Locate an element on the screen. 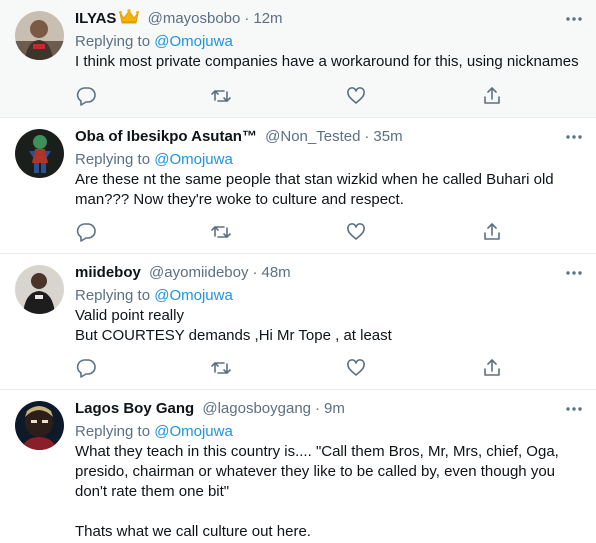 This screenshot has width=596, height=543. user-handle: @Non_Tested is located at coordinates (312, 136).